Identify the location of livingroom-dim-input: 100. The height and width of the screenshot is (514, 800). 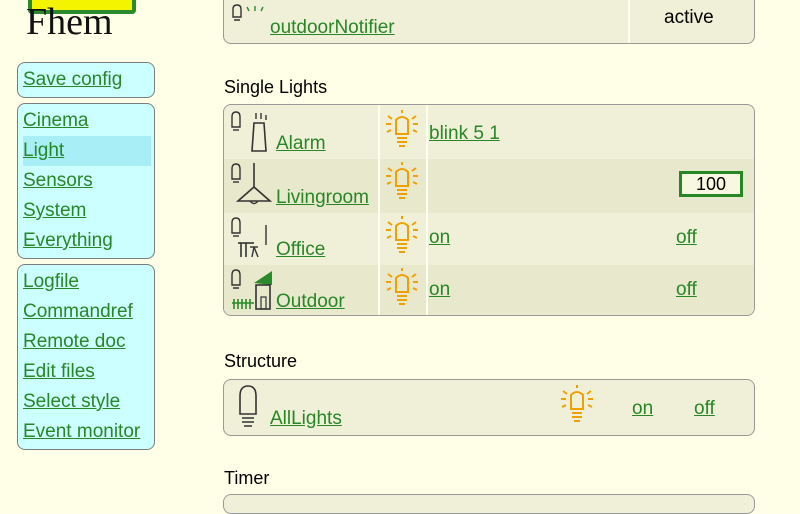
(711, 184).